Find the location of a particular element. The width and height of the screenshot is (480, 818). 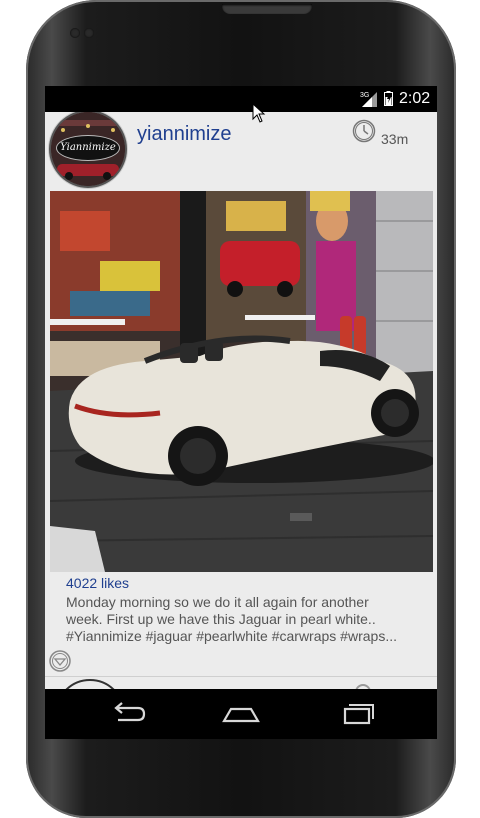

system-nav-bar is located at coordinates (241, 714).